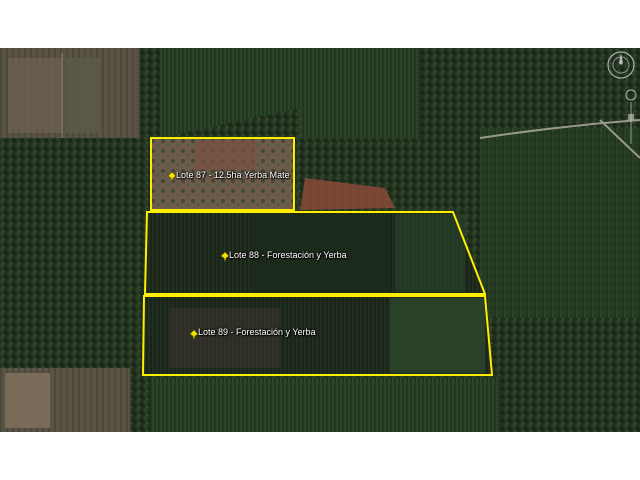 This screenshot has width=640, height=480. Describe the element at coordinates (621, 65) in the screenshot. I see `compass-icon` at that location.